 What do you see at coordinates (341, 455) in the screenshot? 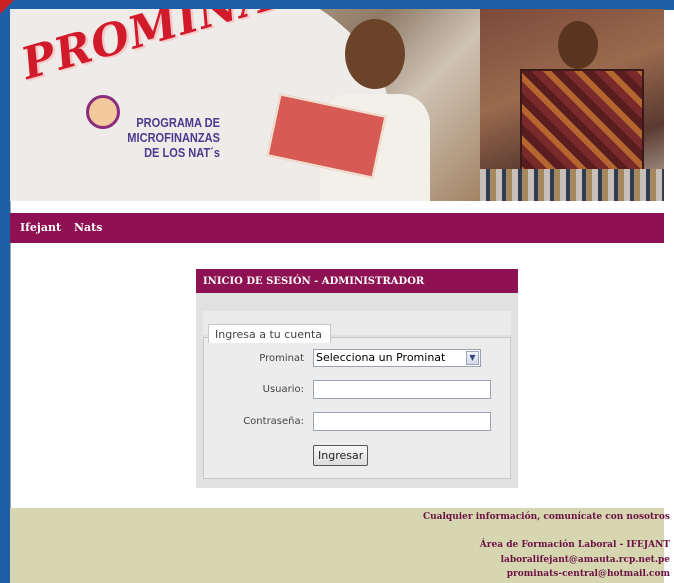
I see `ingresar-button: Ingresar` at bounding box center [341, 455].